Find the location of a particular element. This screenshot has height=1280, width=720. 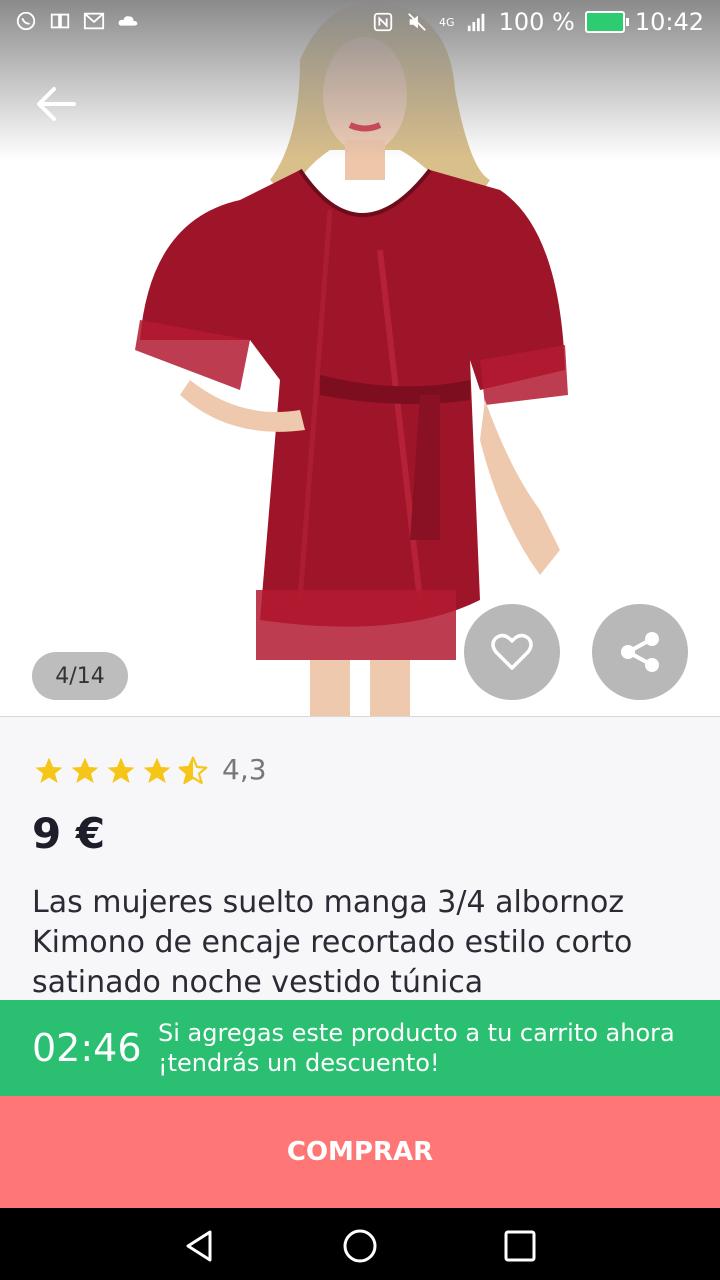

back-button is located at coordinates (56, 104).